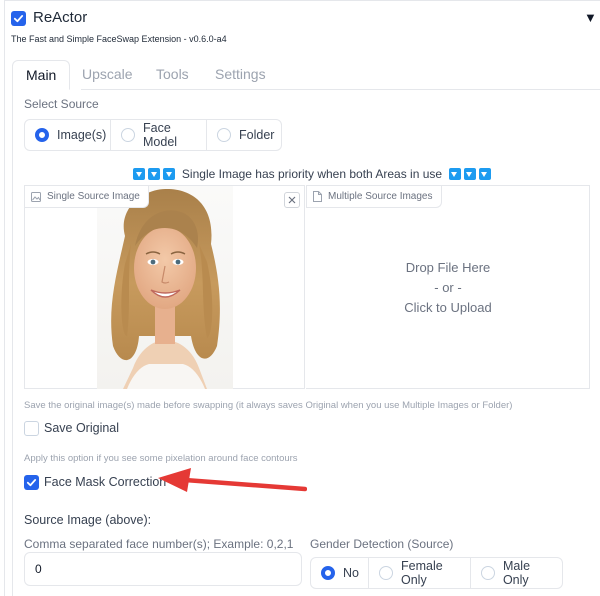  I want to click on down-arrow-emoji-icons-left, so click(154, 174).